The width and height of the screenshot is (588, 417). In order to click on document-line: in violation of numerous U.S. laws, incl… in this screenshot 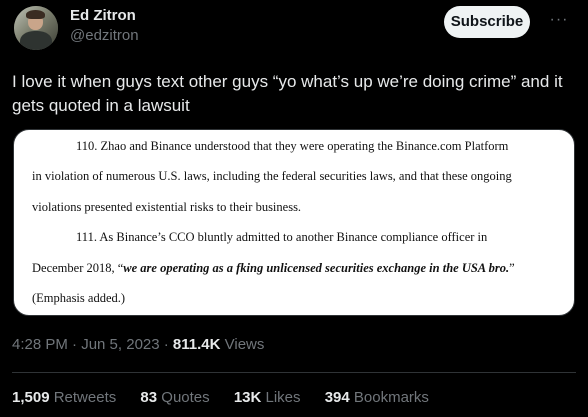, I will do `click(272, 176)`.